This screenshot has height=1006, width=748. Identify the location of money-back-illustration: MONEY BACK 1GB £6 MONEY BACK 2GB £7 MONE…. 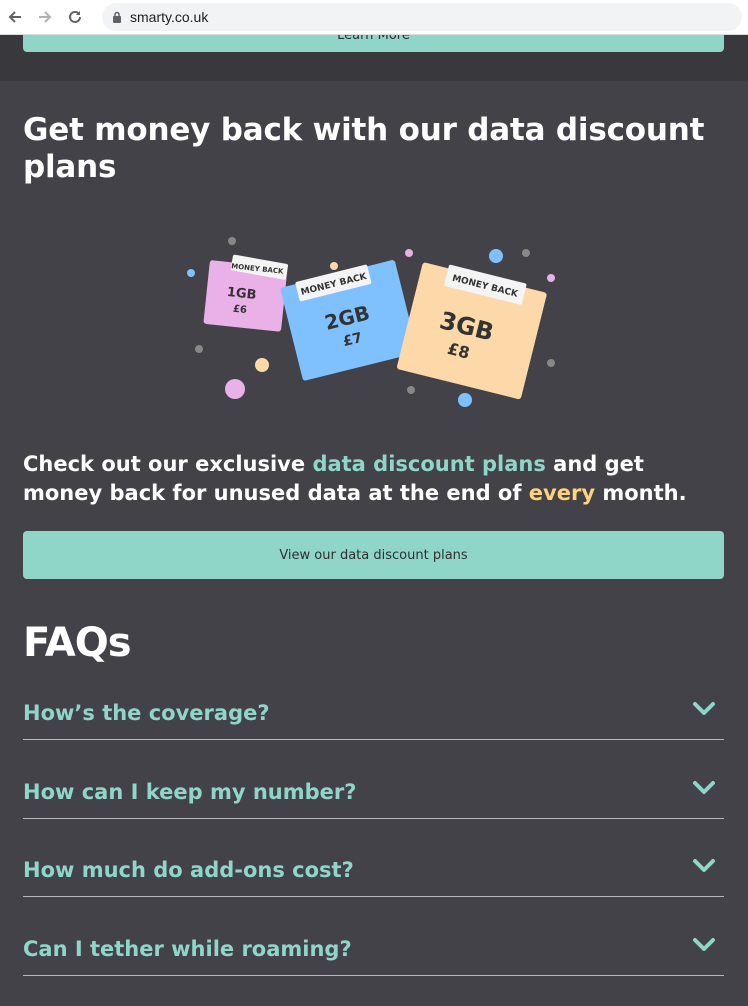
(371, 322).